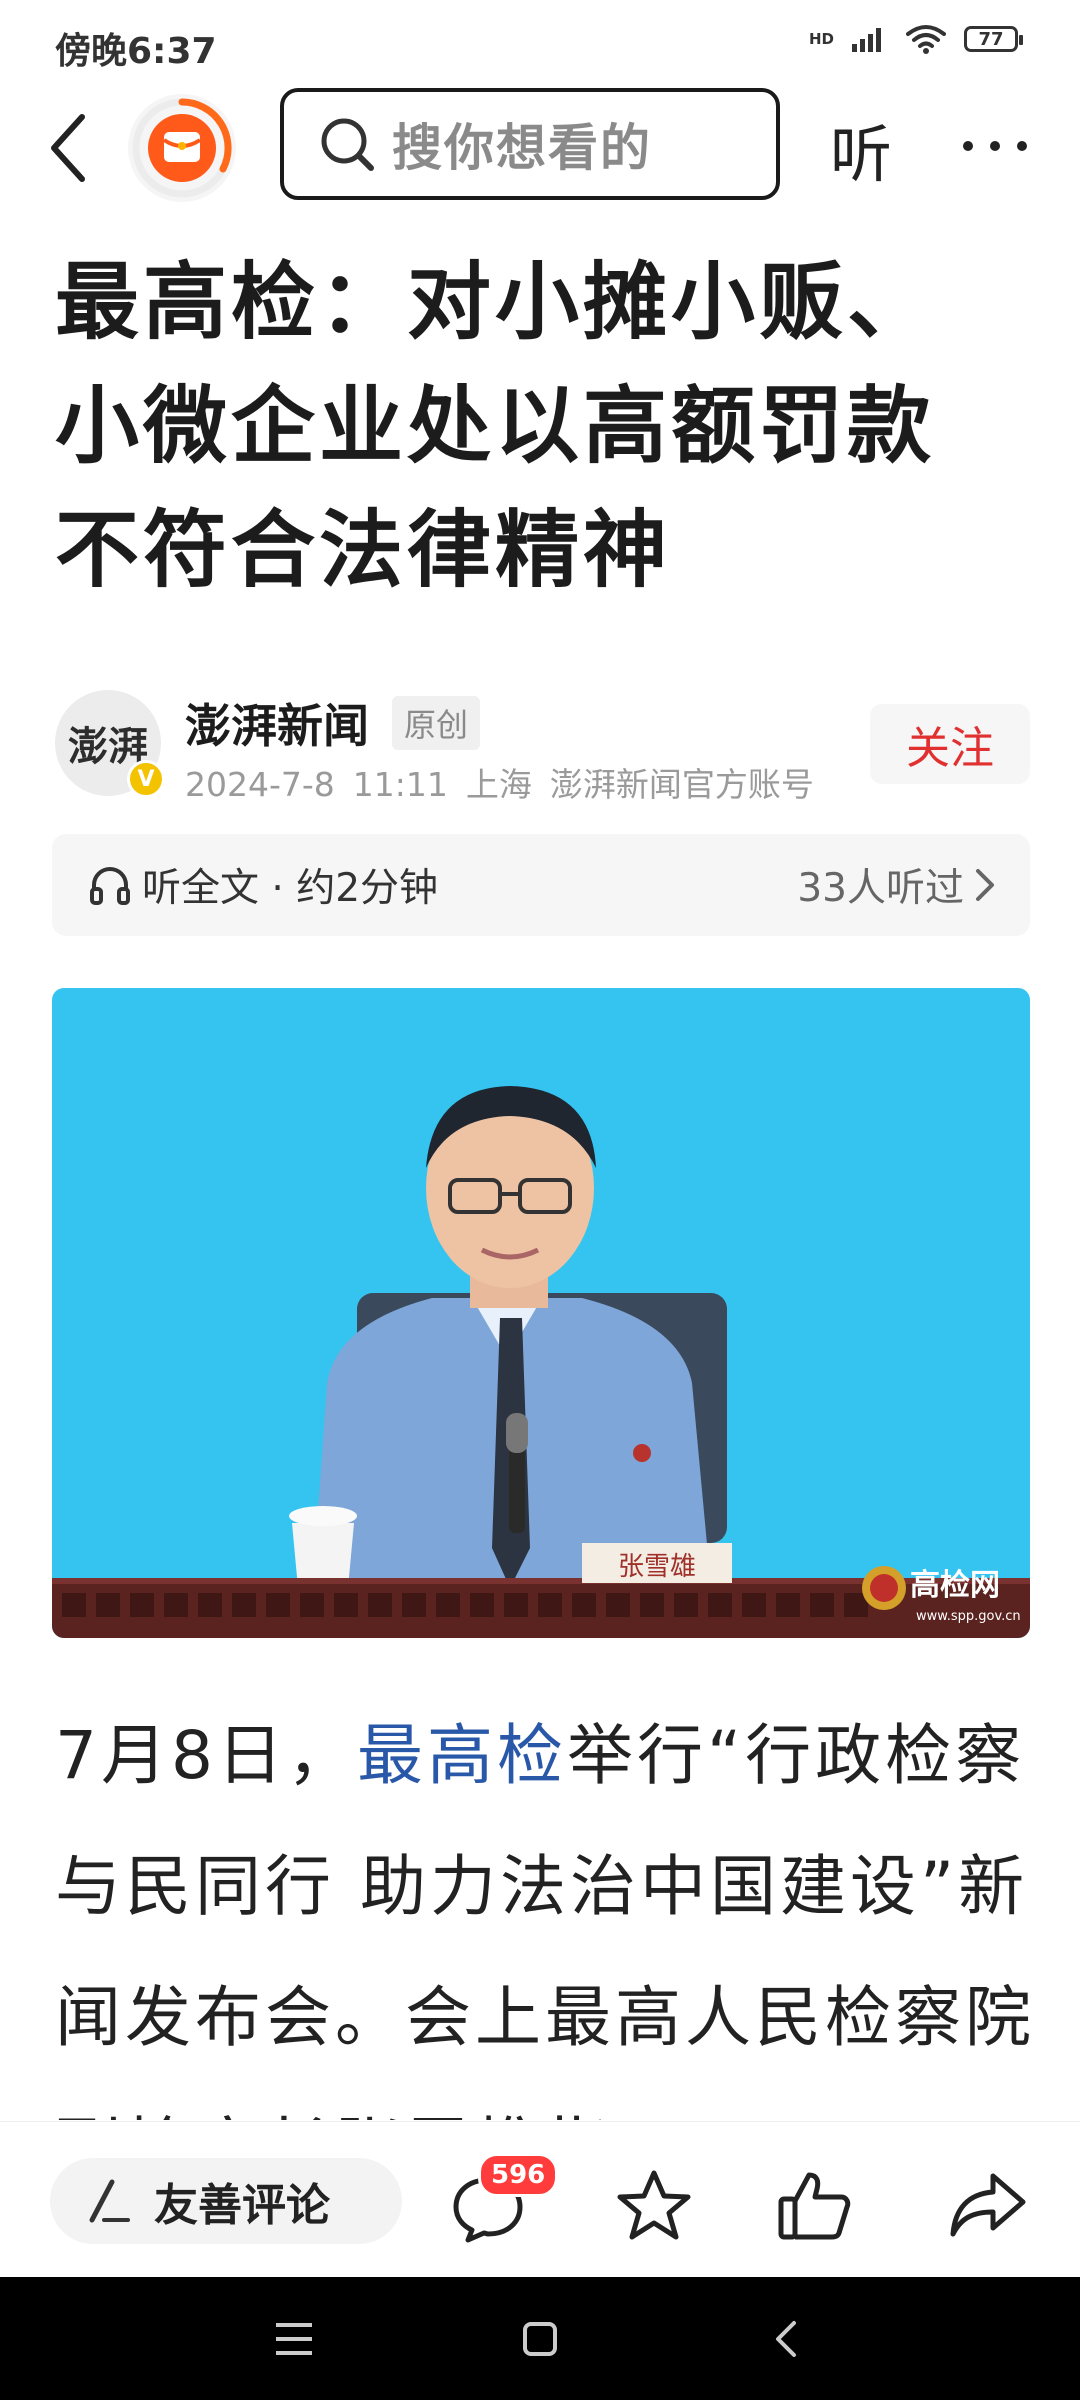 The height and width of the screenshot is (2400, 1080). What do you see at coordinates (681, 784) in the screenshot?
I see `account-type: 澎湃新闻官方账号` at bounding box center [681, 784].